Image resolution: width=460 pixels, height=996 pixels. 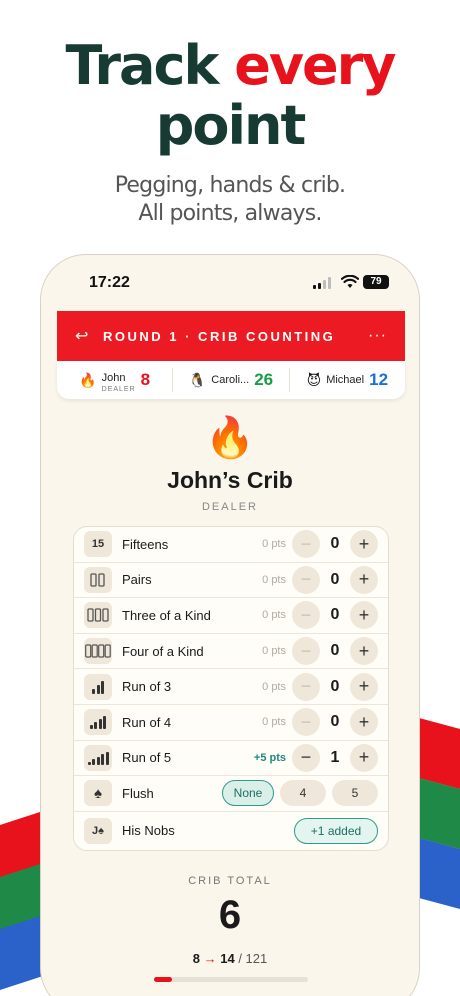 I want to click on status-time: 17:22, so click(x=109, y=282).